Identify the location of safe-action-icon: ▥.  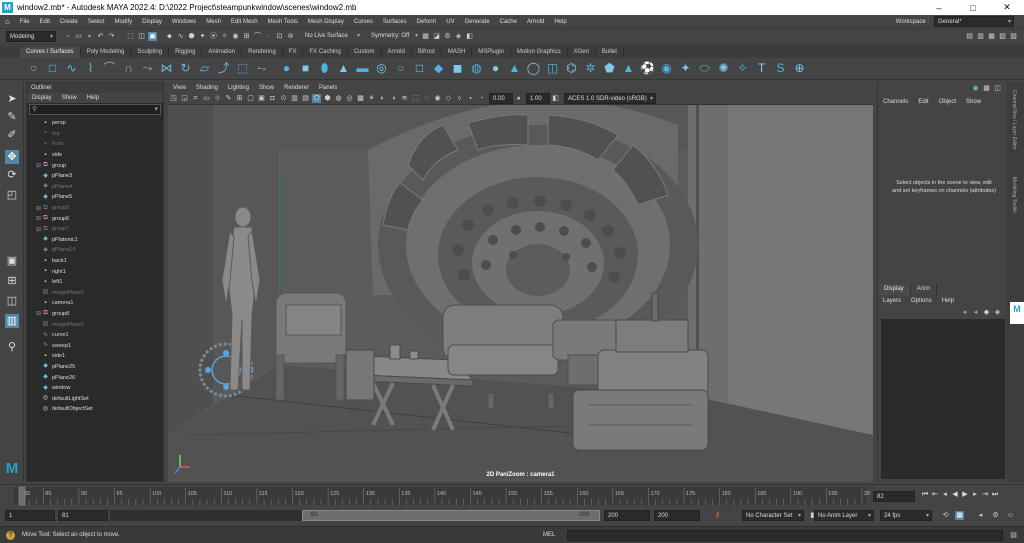
(294, 98).